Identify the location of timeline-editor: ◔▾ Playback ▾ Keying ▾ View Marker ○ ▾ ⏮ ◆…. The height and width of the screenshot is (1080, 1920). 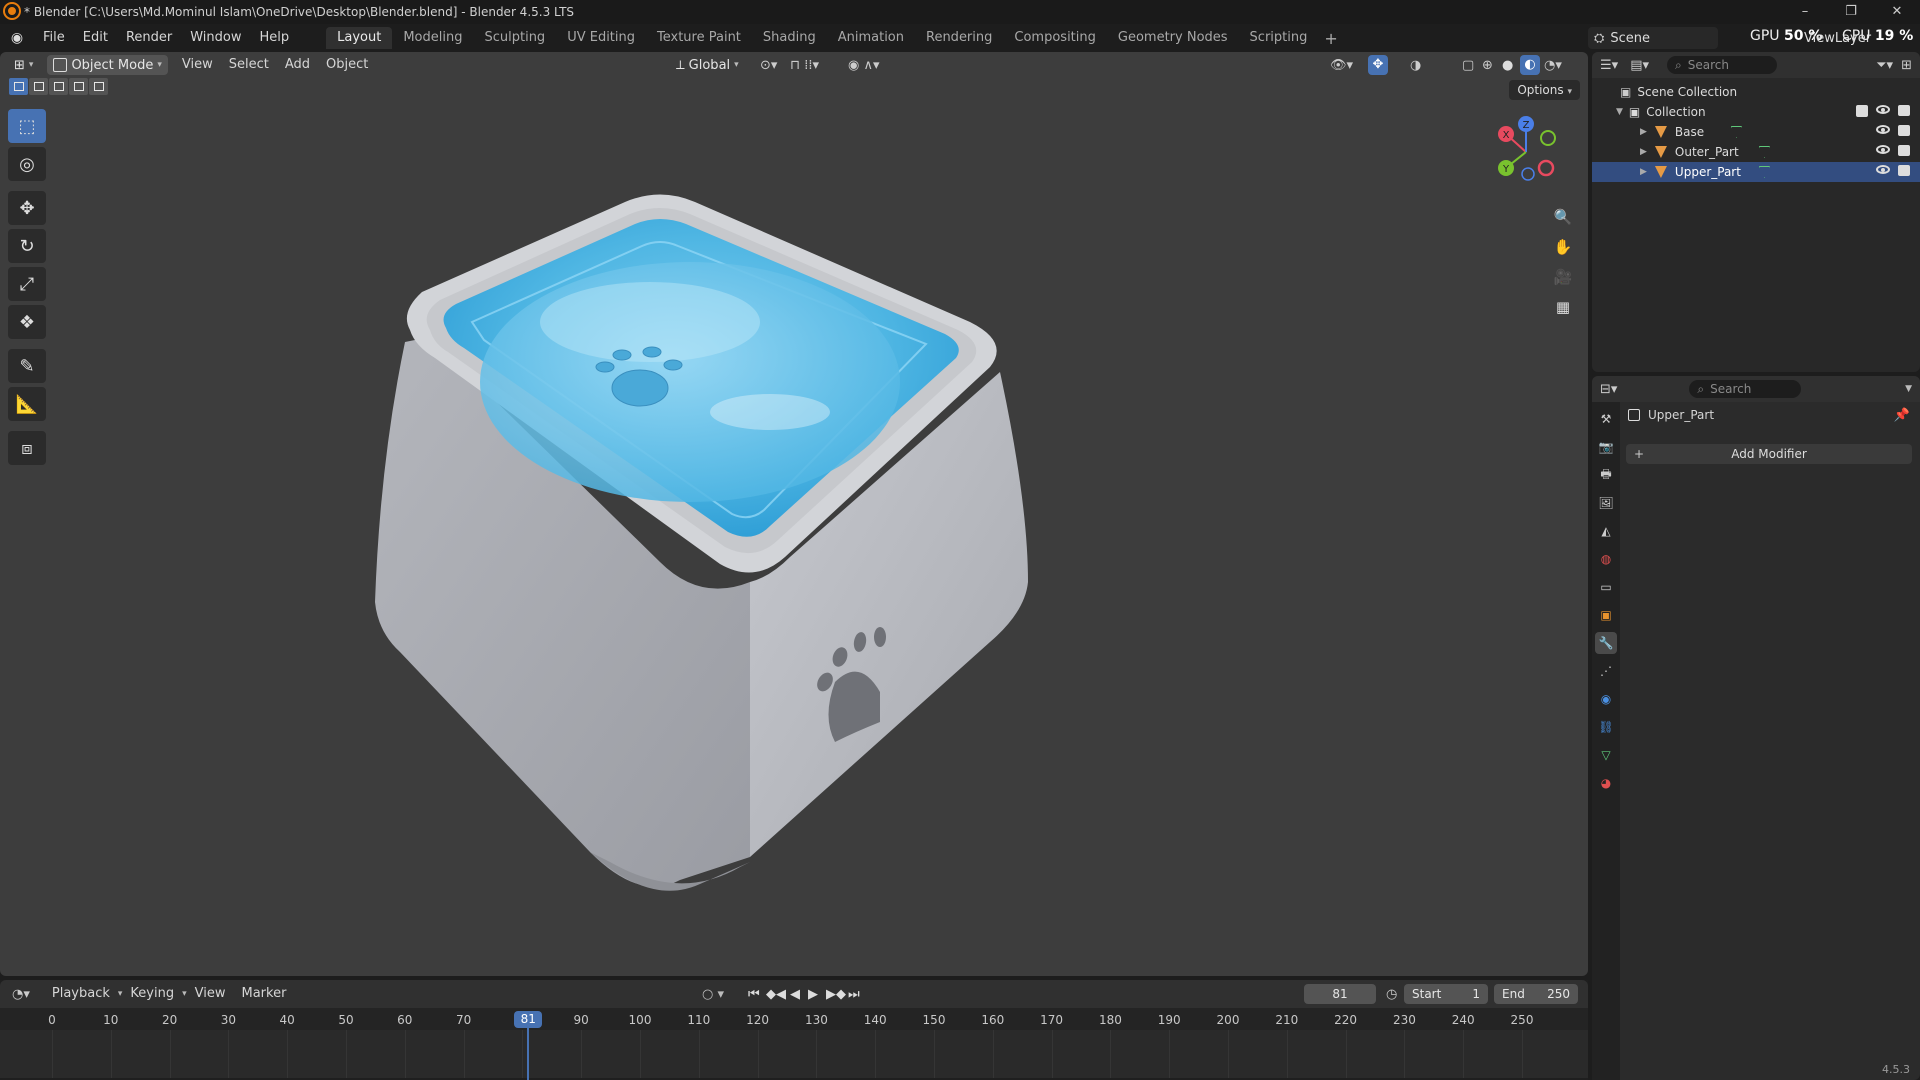
(794, 1030).